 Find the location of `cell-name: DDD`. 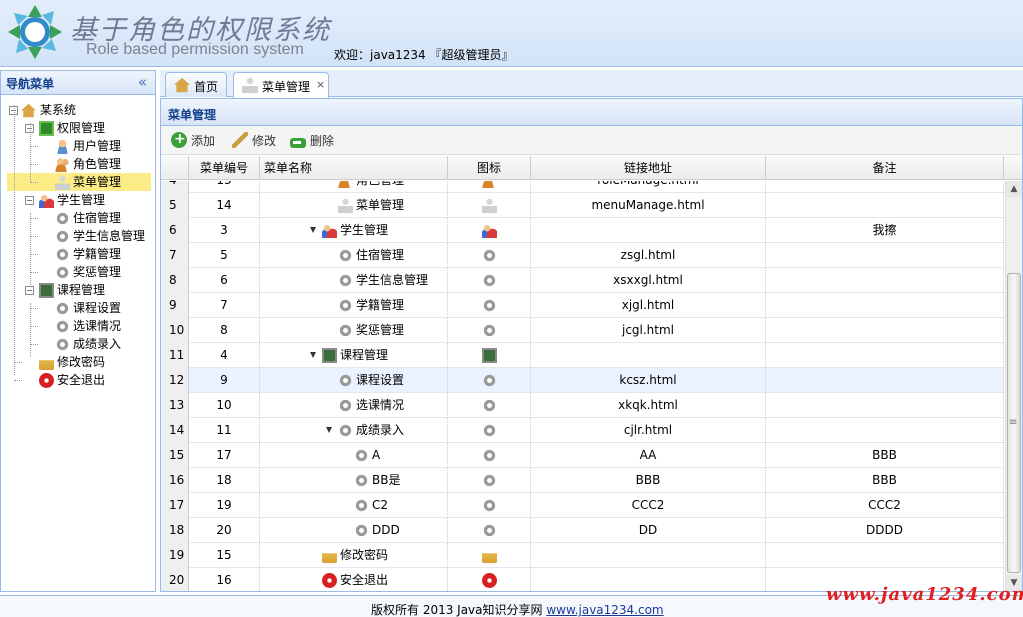

cell-name: DDD is located at coordinates (354, 530).